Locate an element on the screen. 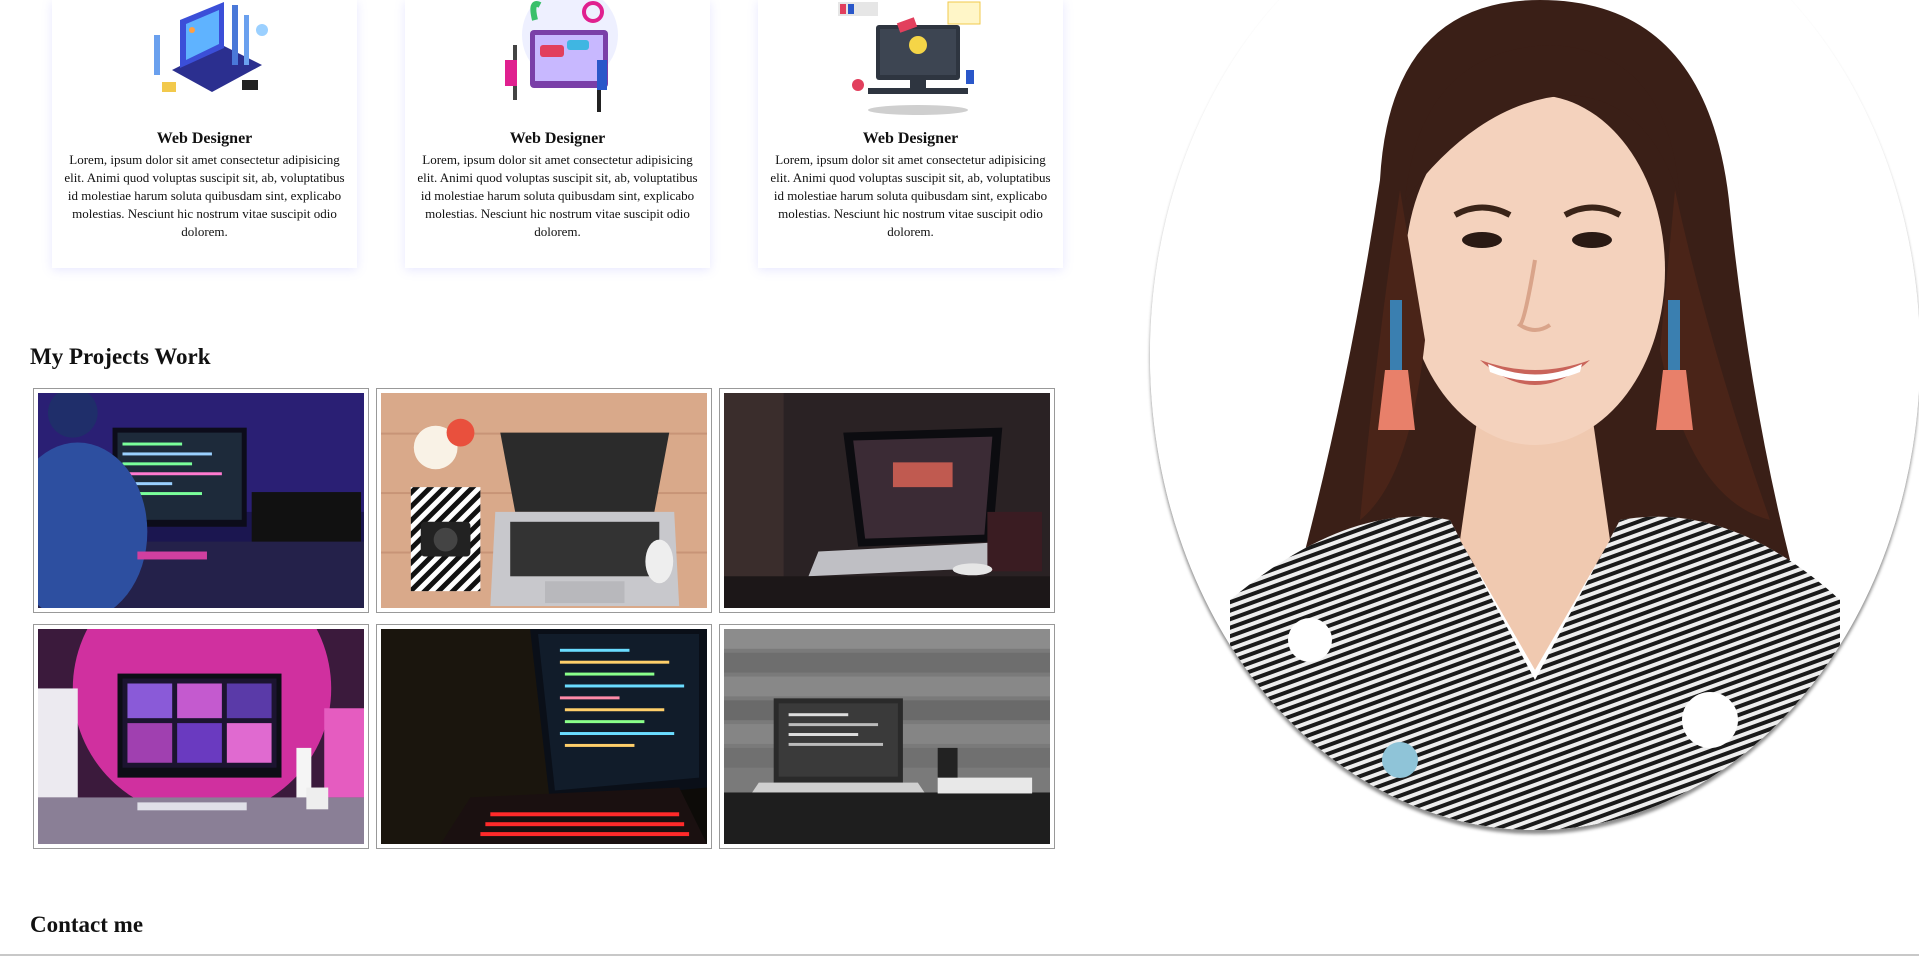 This screenshot has width=1919, height=956. contact-heading: Contact me is located at coordinates (87, 924).